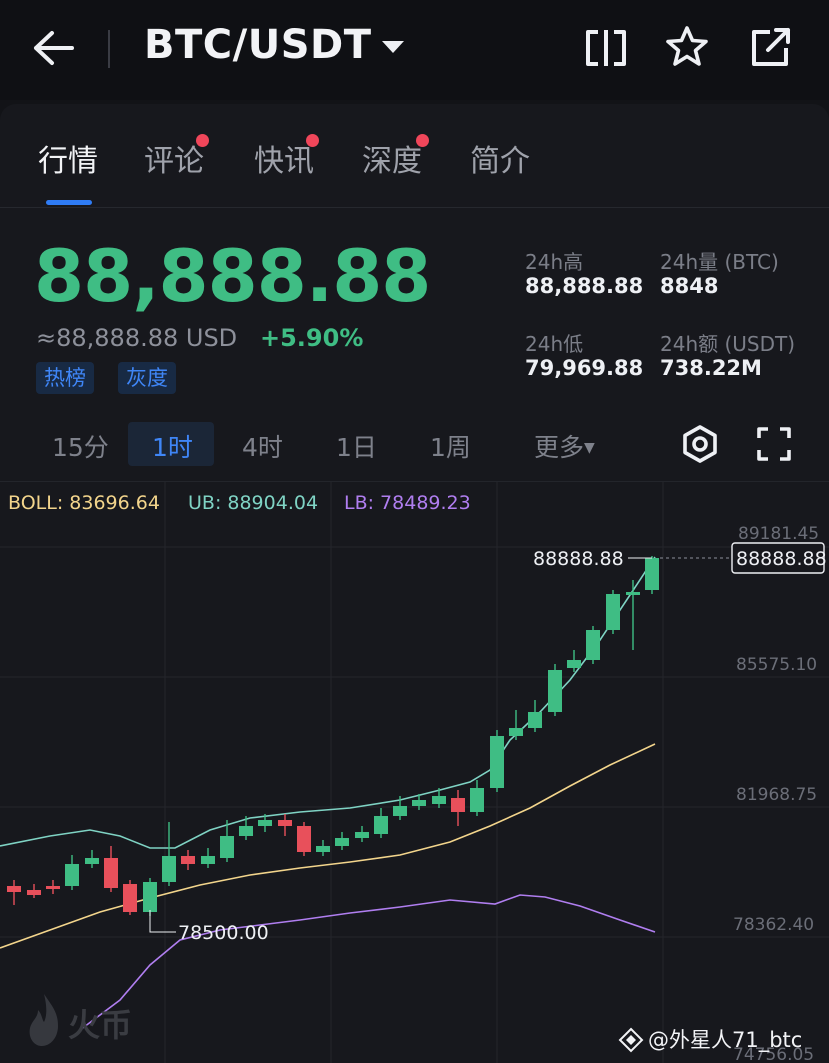 This screenshot has width=829, height=1063. I want to click on y-tick-3: 81968.75, so click(776, 795).